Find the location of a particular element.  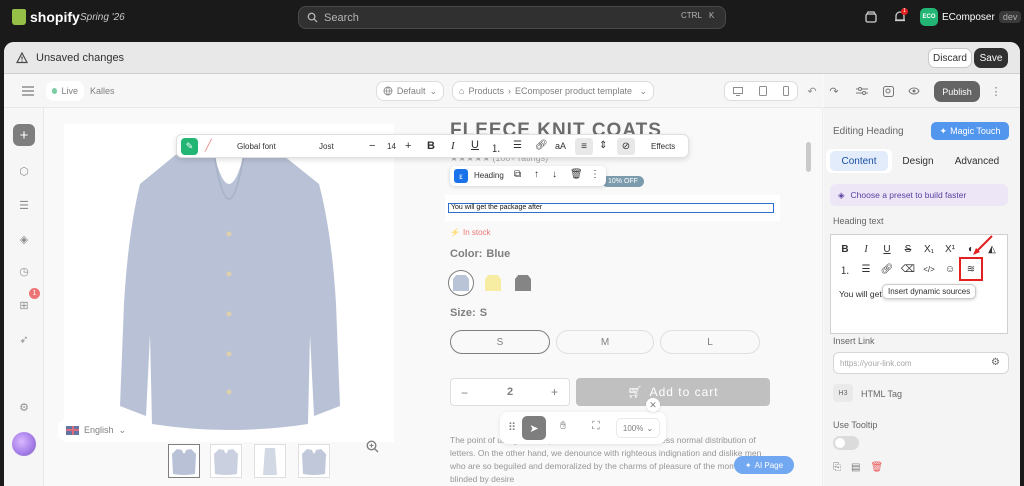

redo-icon: ↷ is located at coordinates (834, 91).